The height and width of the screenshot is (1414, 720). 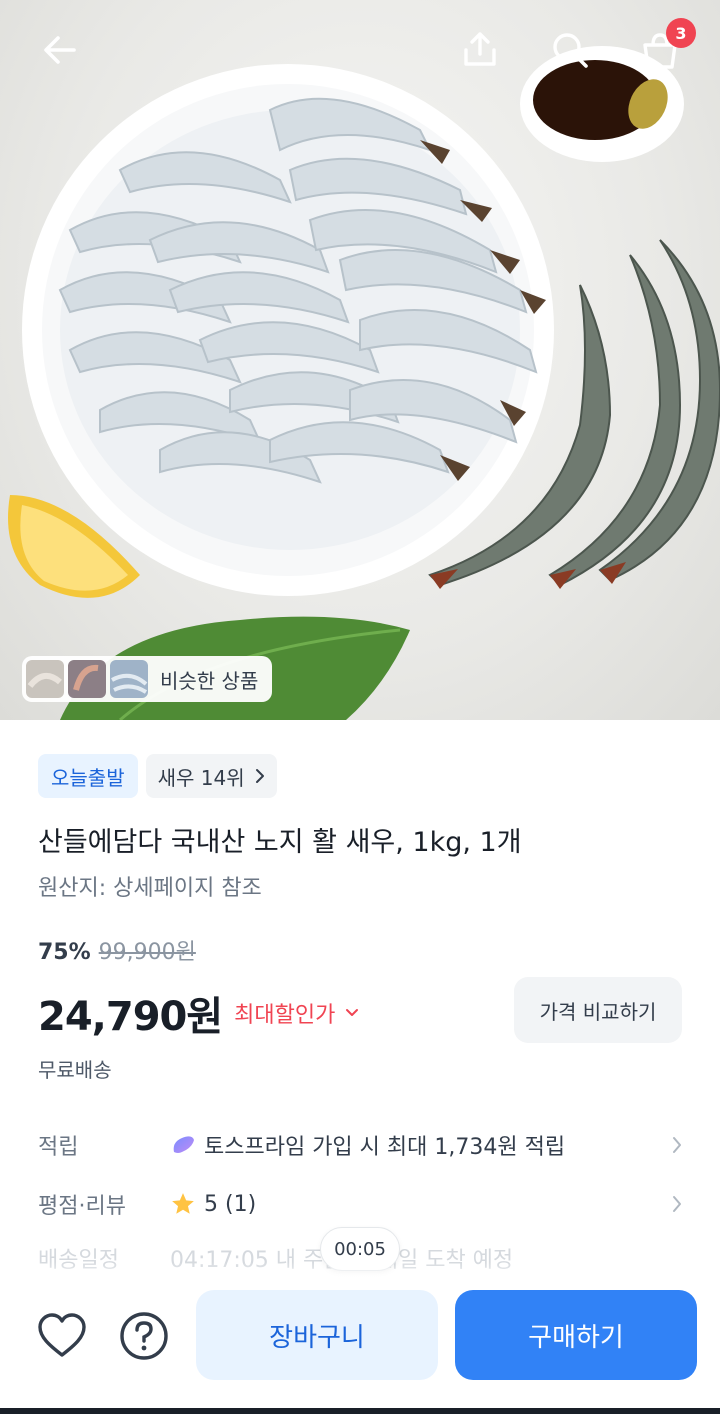 What do you see at coordinates (64, 952) in the screenshot?
I see `discount-rate: 75%` at bounding box center [64, 952].